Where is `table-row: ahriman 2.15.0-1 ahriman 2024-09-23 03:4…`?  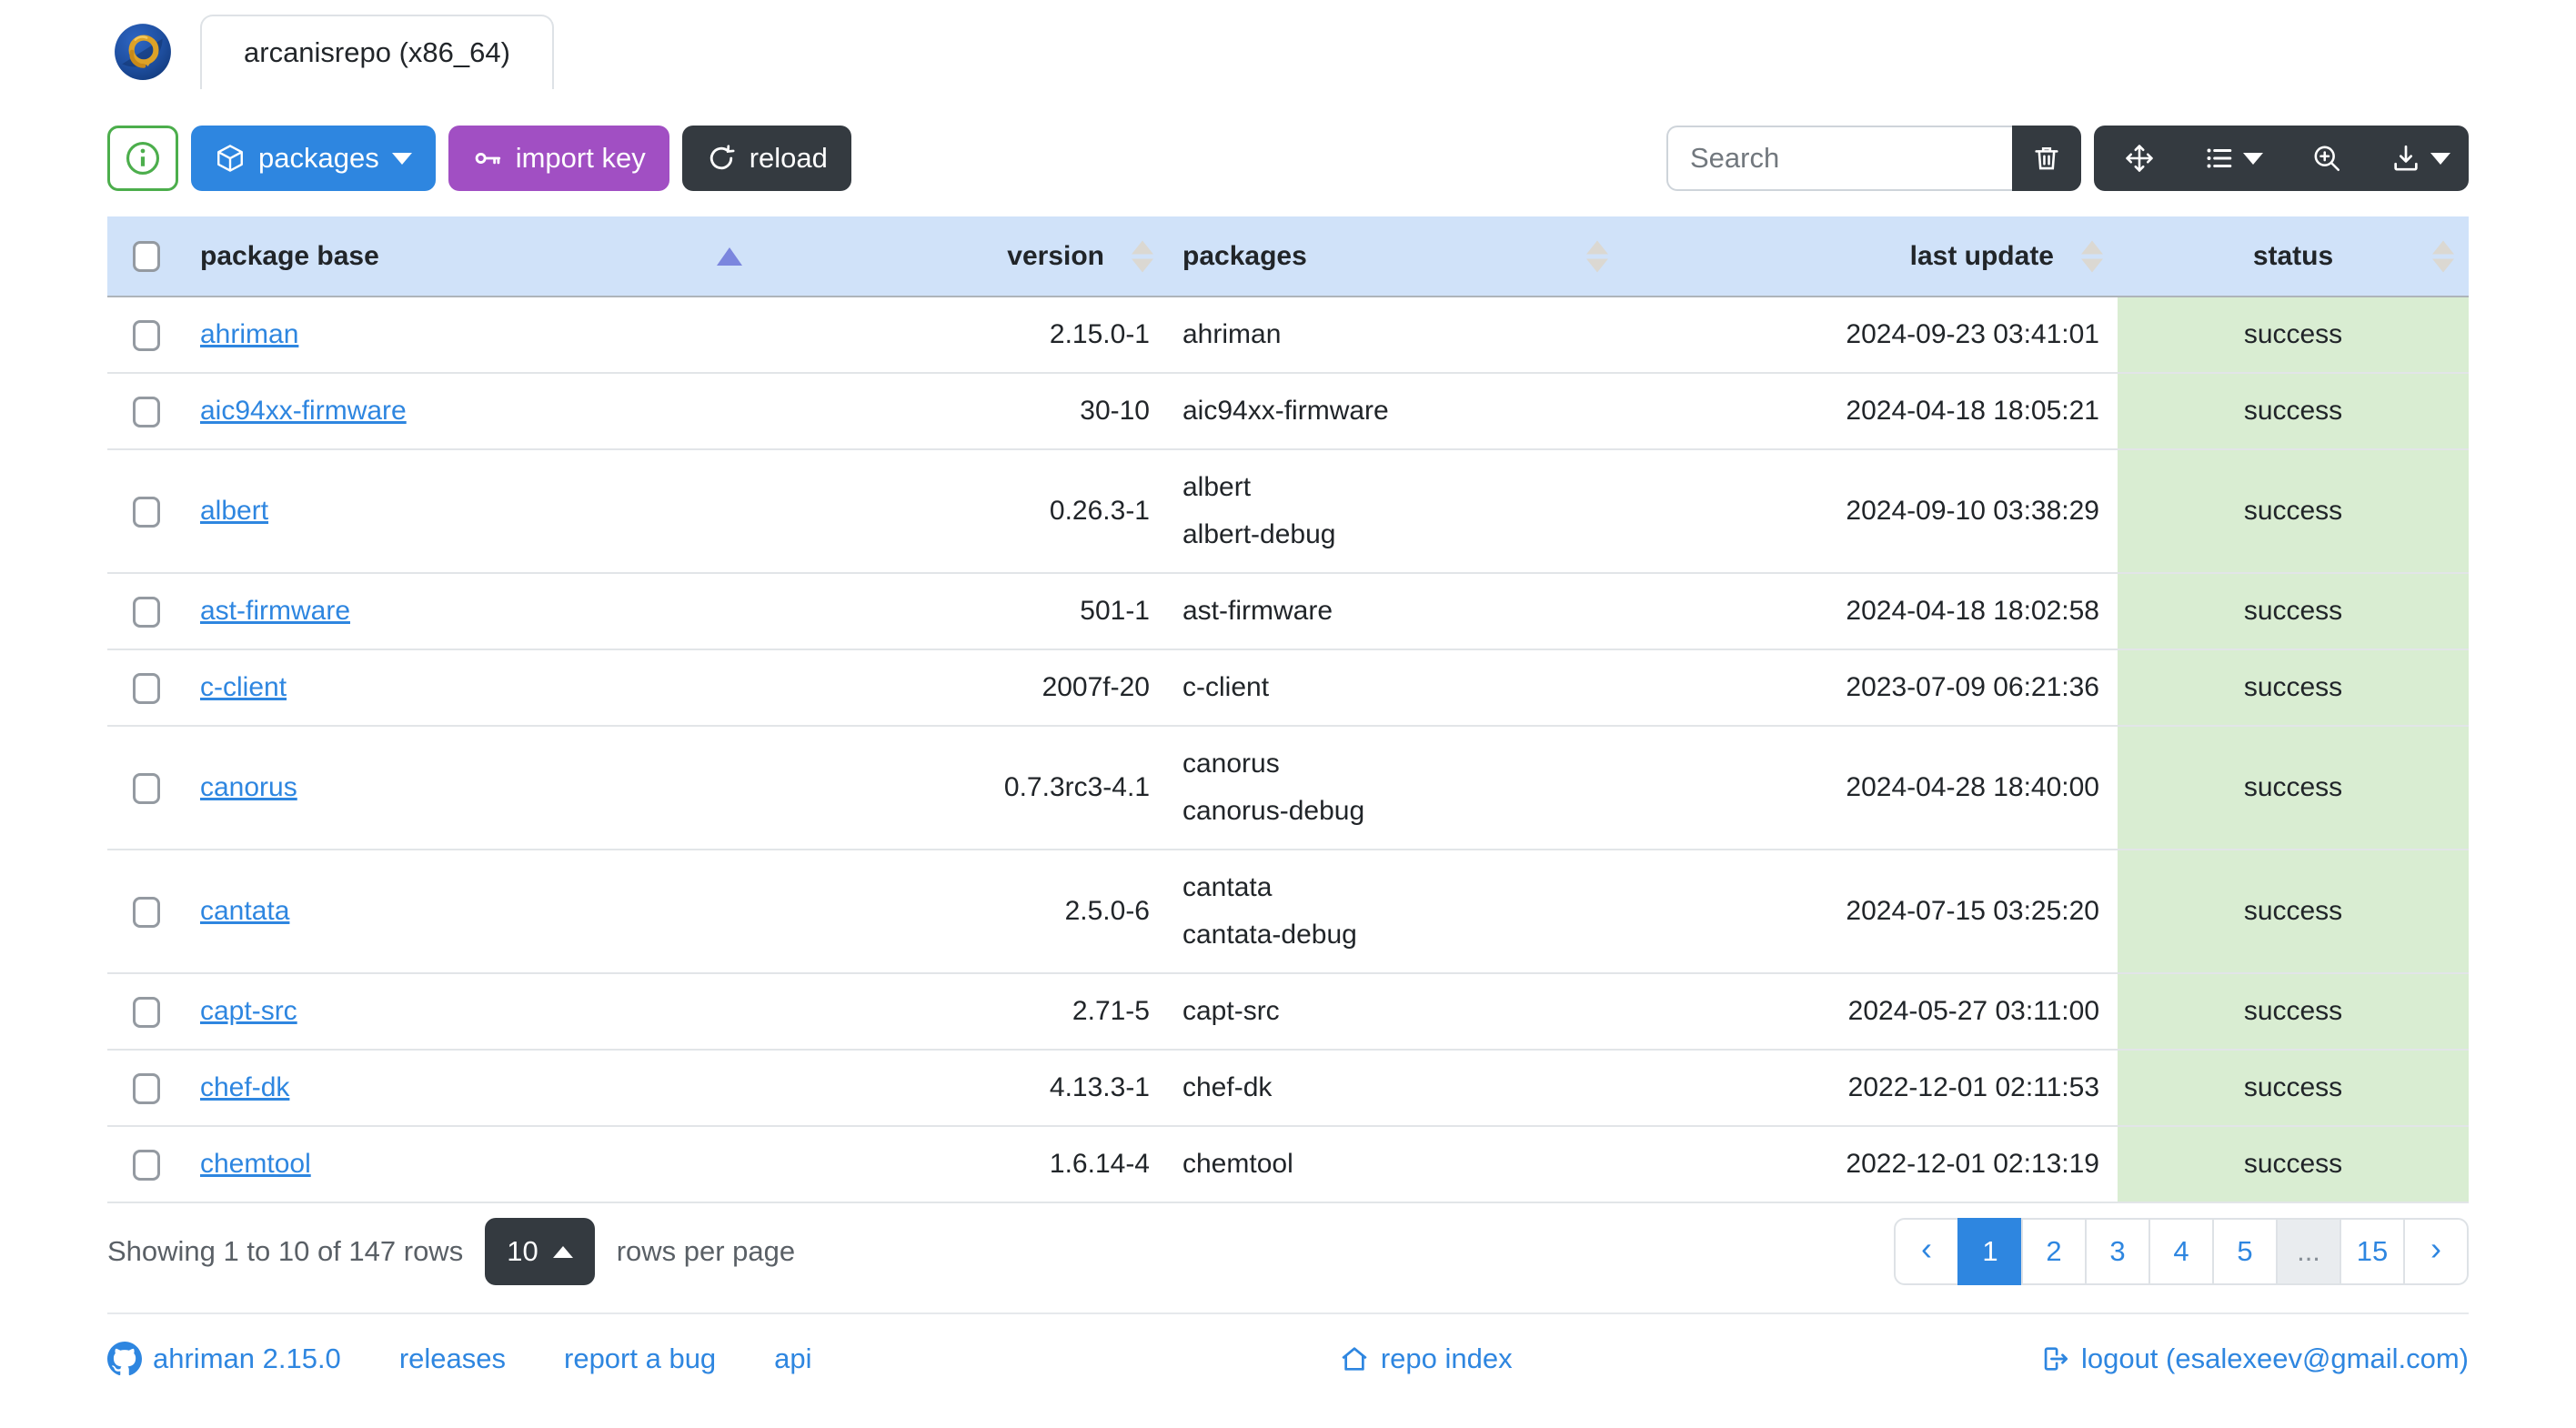
table-row: ahriman 2.15.0-1 ahriman 2024-09-23 03:4… is located at coordinates (1288, 335).